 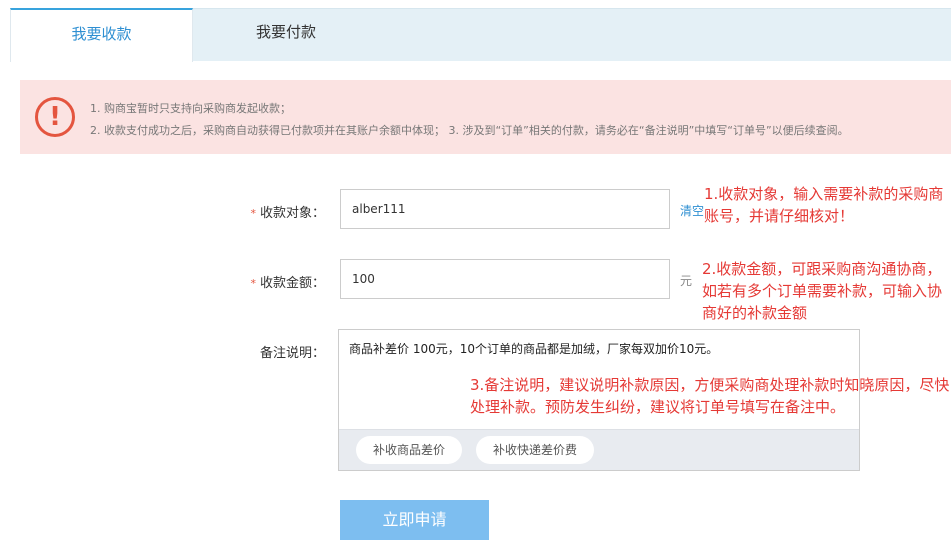 What do you see at coordinates (292, 283) in the screenshot?
I see `amount-label-text: 收款金额：` at bounding box center [292, 283].